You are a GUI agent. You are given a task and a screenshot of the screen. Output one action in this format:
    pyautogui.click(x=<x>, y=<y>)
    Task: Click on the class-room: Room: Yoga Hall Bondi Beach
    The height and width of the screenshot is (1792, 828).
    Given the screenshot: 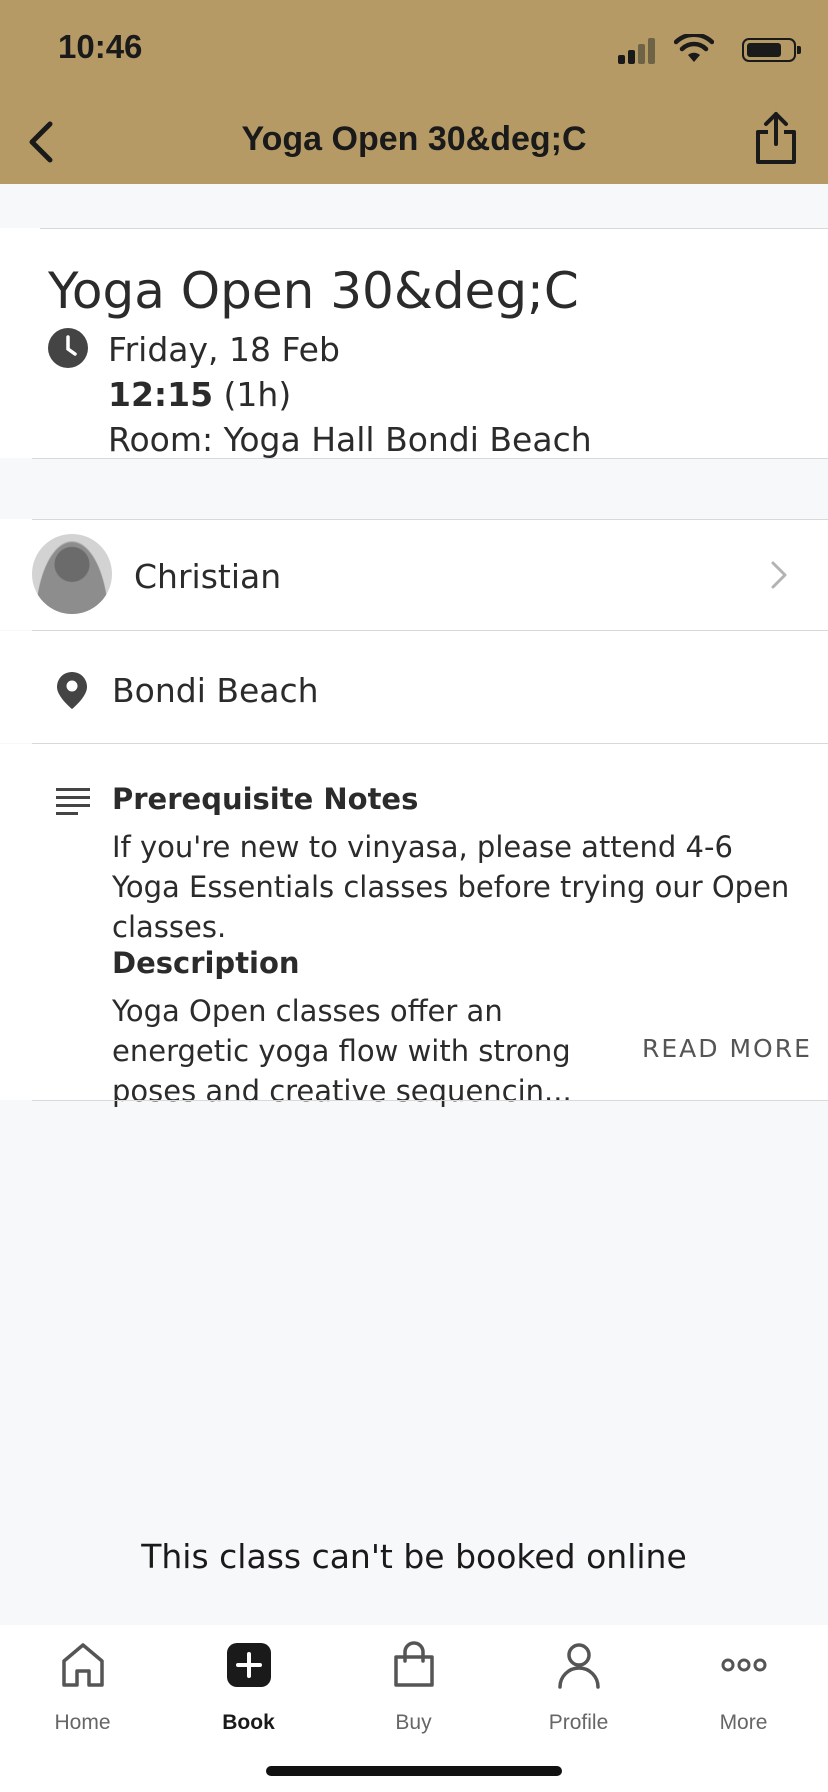 What is the action you would take?
    pyautogui.click(x=350, y=439)
    